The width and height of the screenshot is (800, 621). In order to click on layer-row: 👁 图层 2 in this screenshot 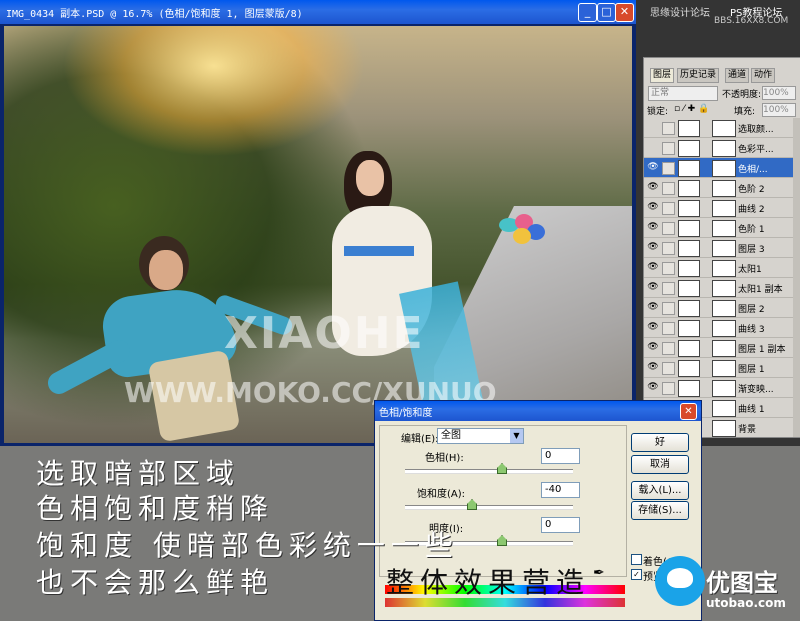, I will do `click(718, 308)`.